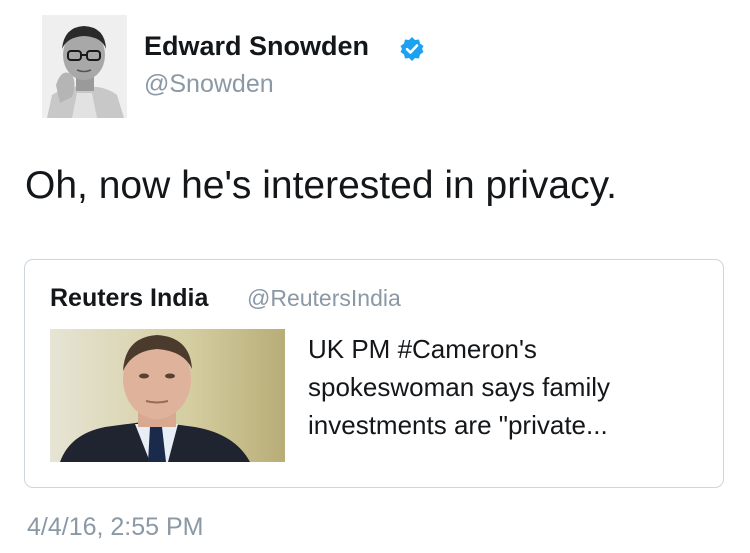  What do you see at coordinates (422, 349) in the screenshot?
I see `quoted-tweet-text-line: UK PM #Cameron's` at bounding box center [422, 349].